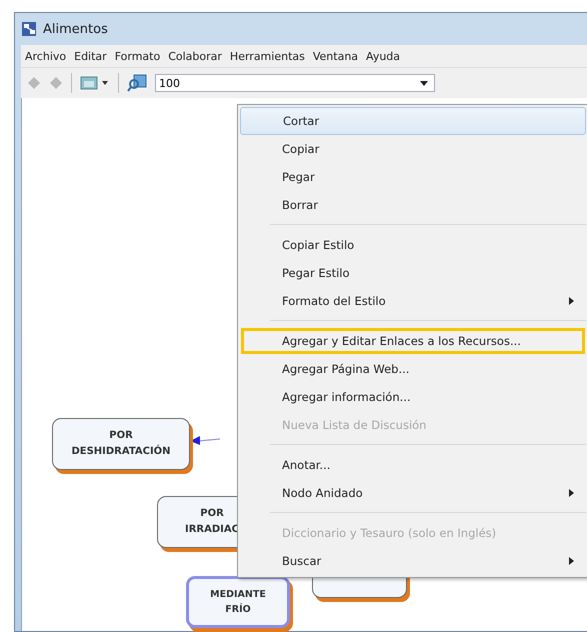 The height and width of the screenshot is (632, 587). What do you see at coordinates (137, 83) in the screenshot?
I see `zoom-icon` at bounding box center [137, 83].